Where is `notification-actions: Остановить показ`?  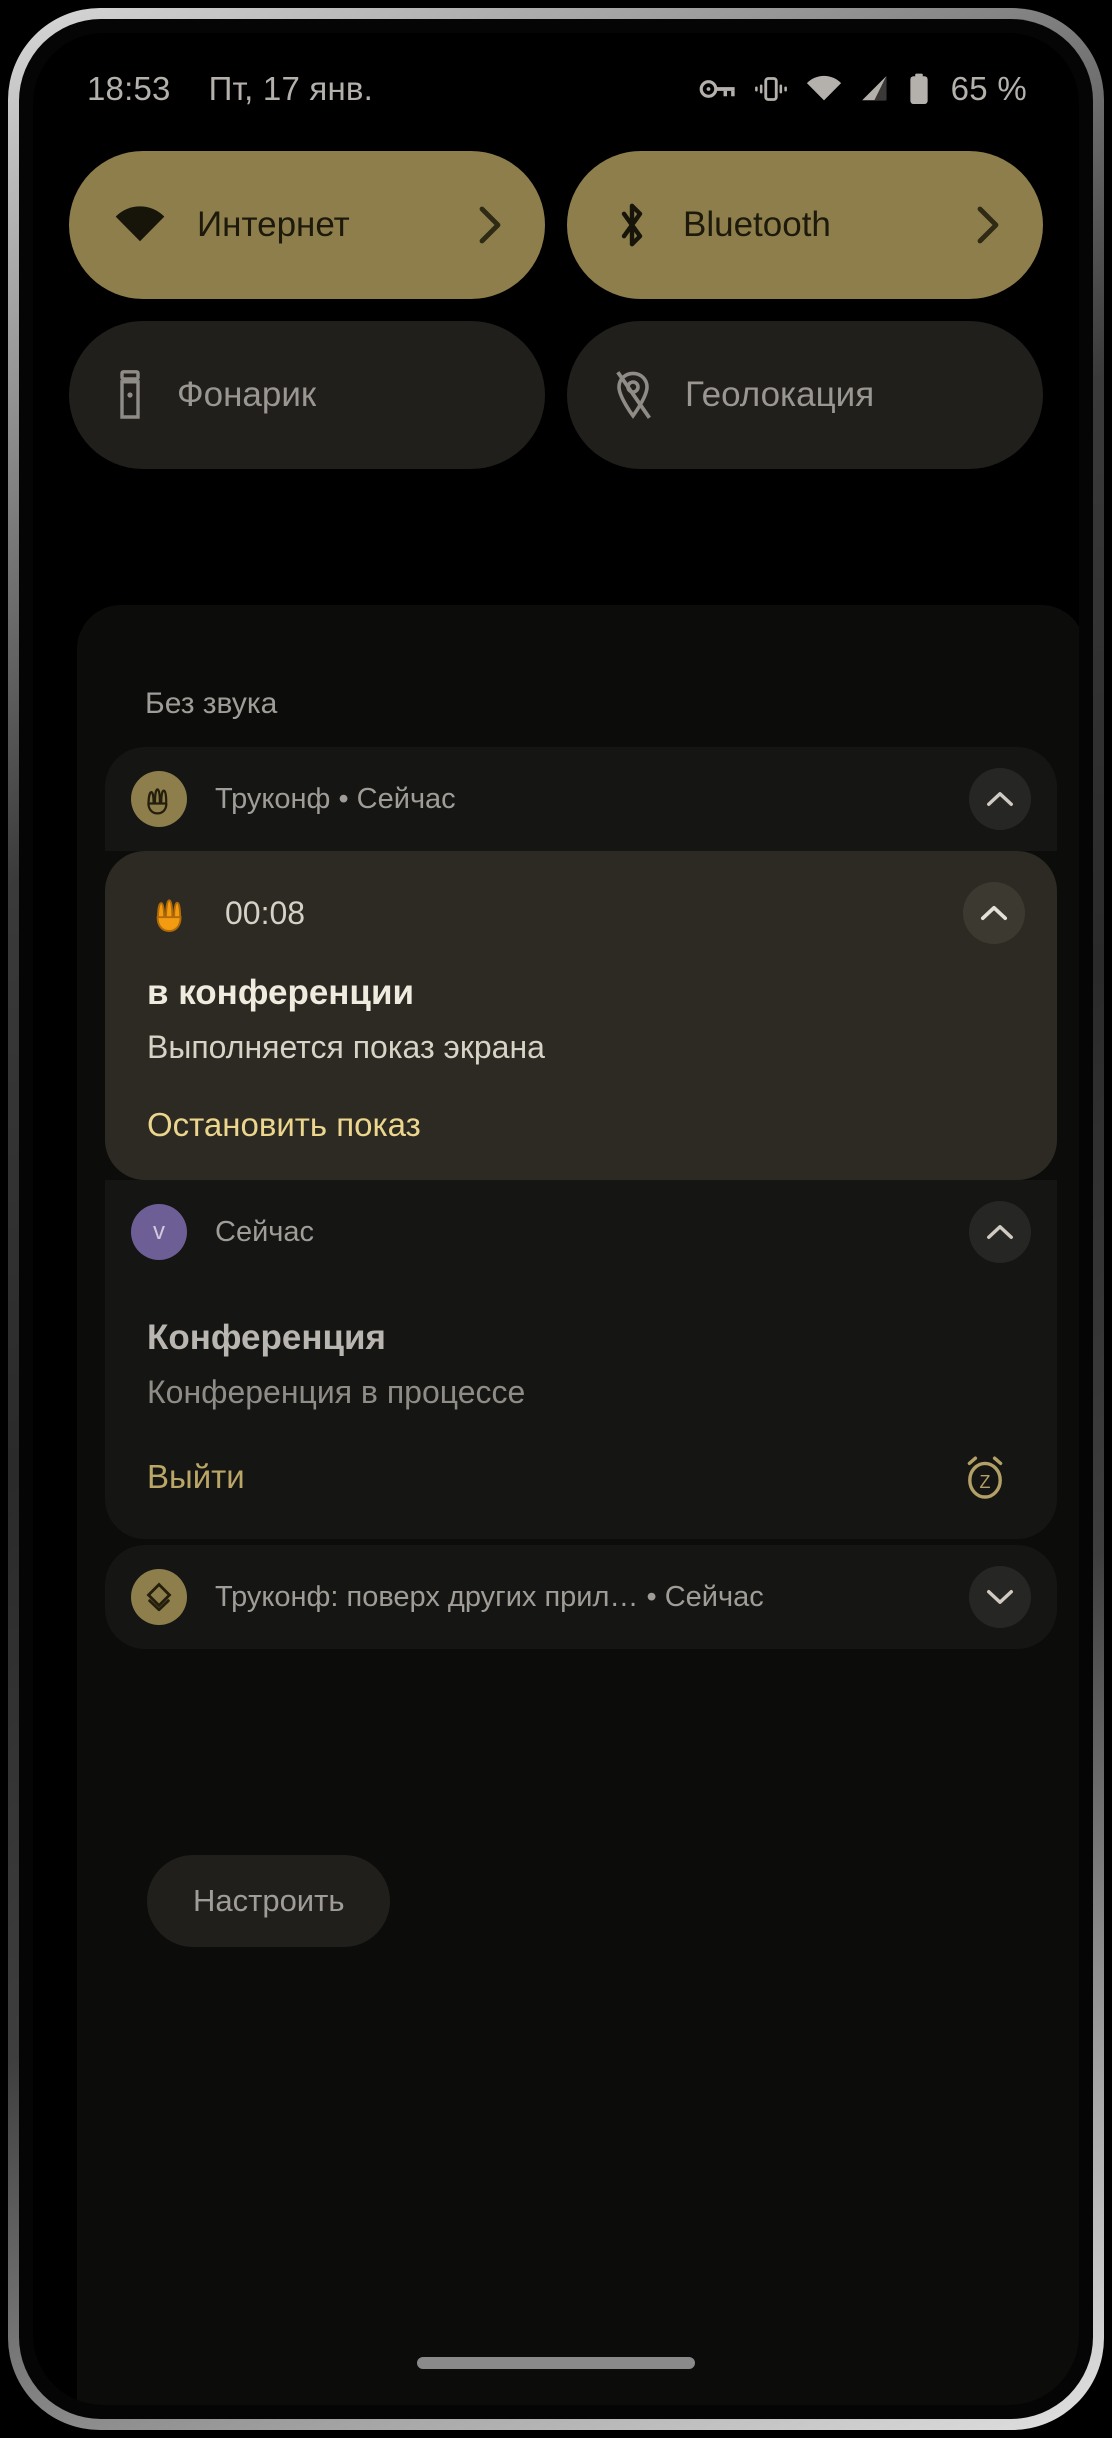 notification-actions: Остановить показ is located at coordinates (586, 1125).